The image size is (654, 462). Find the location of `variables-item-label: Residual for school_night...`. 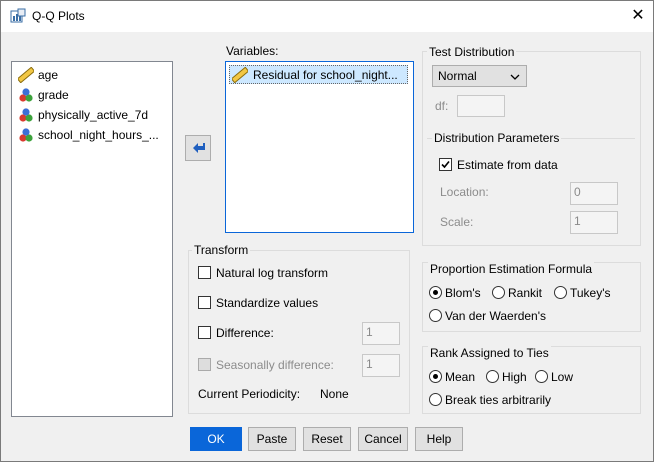

variables-item-label: Residual for school_night... is located at coordinates (325, 74).